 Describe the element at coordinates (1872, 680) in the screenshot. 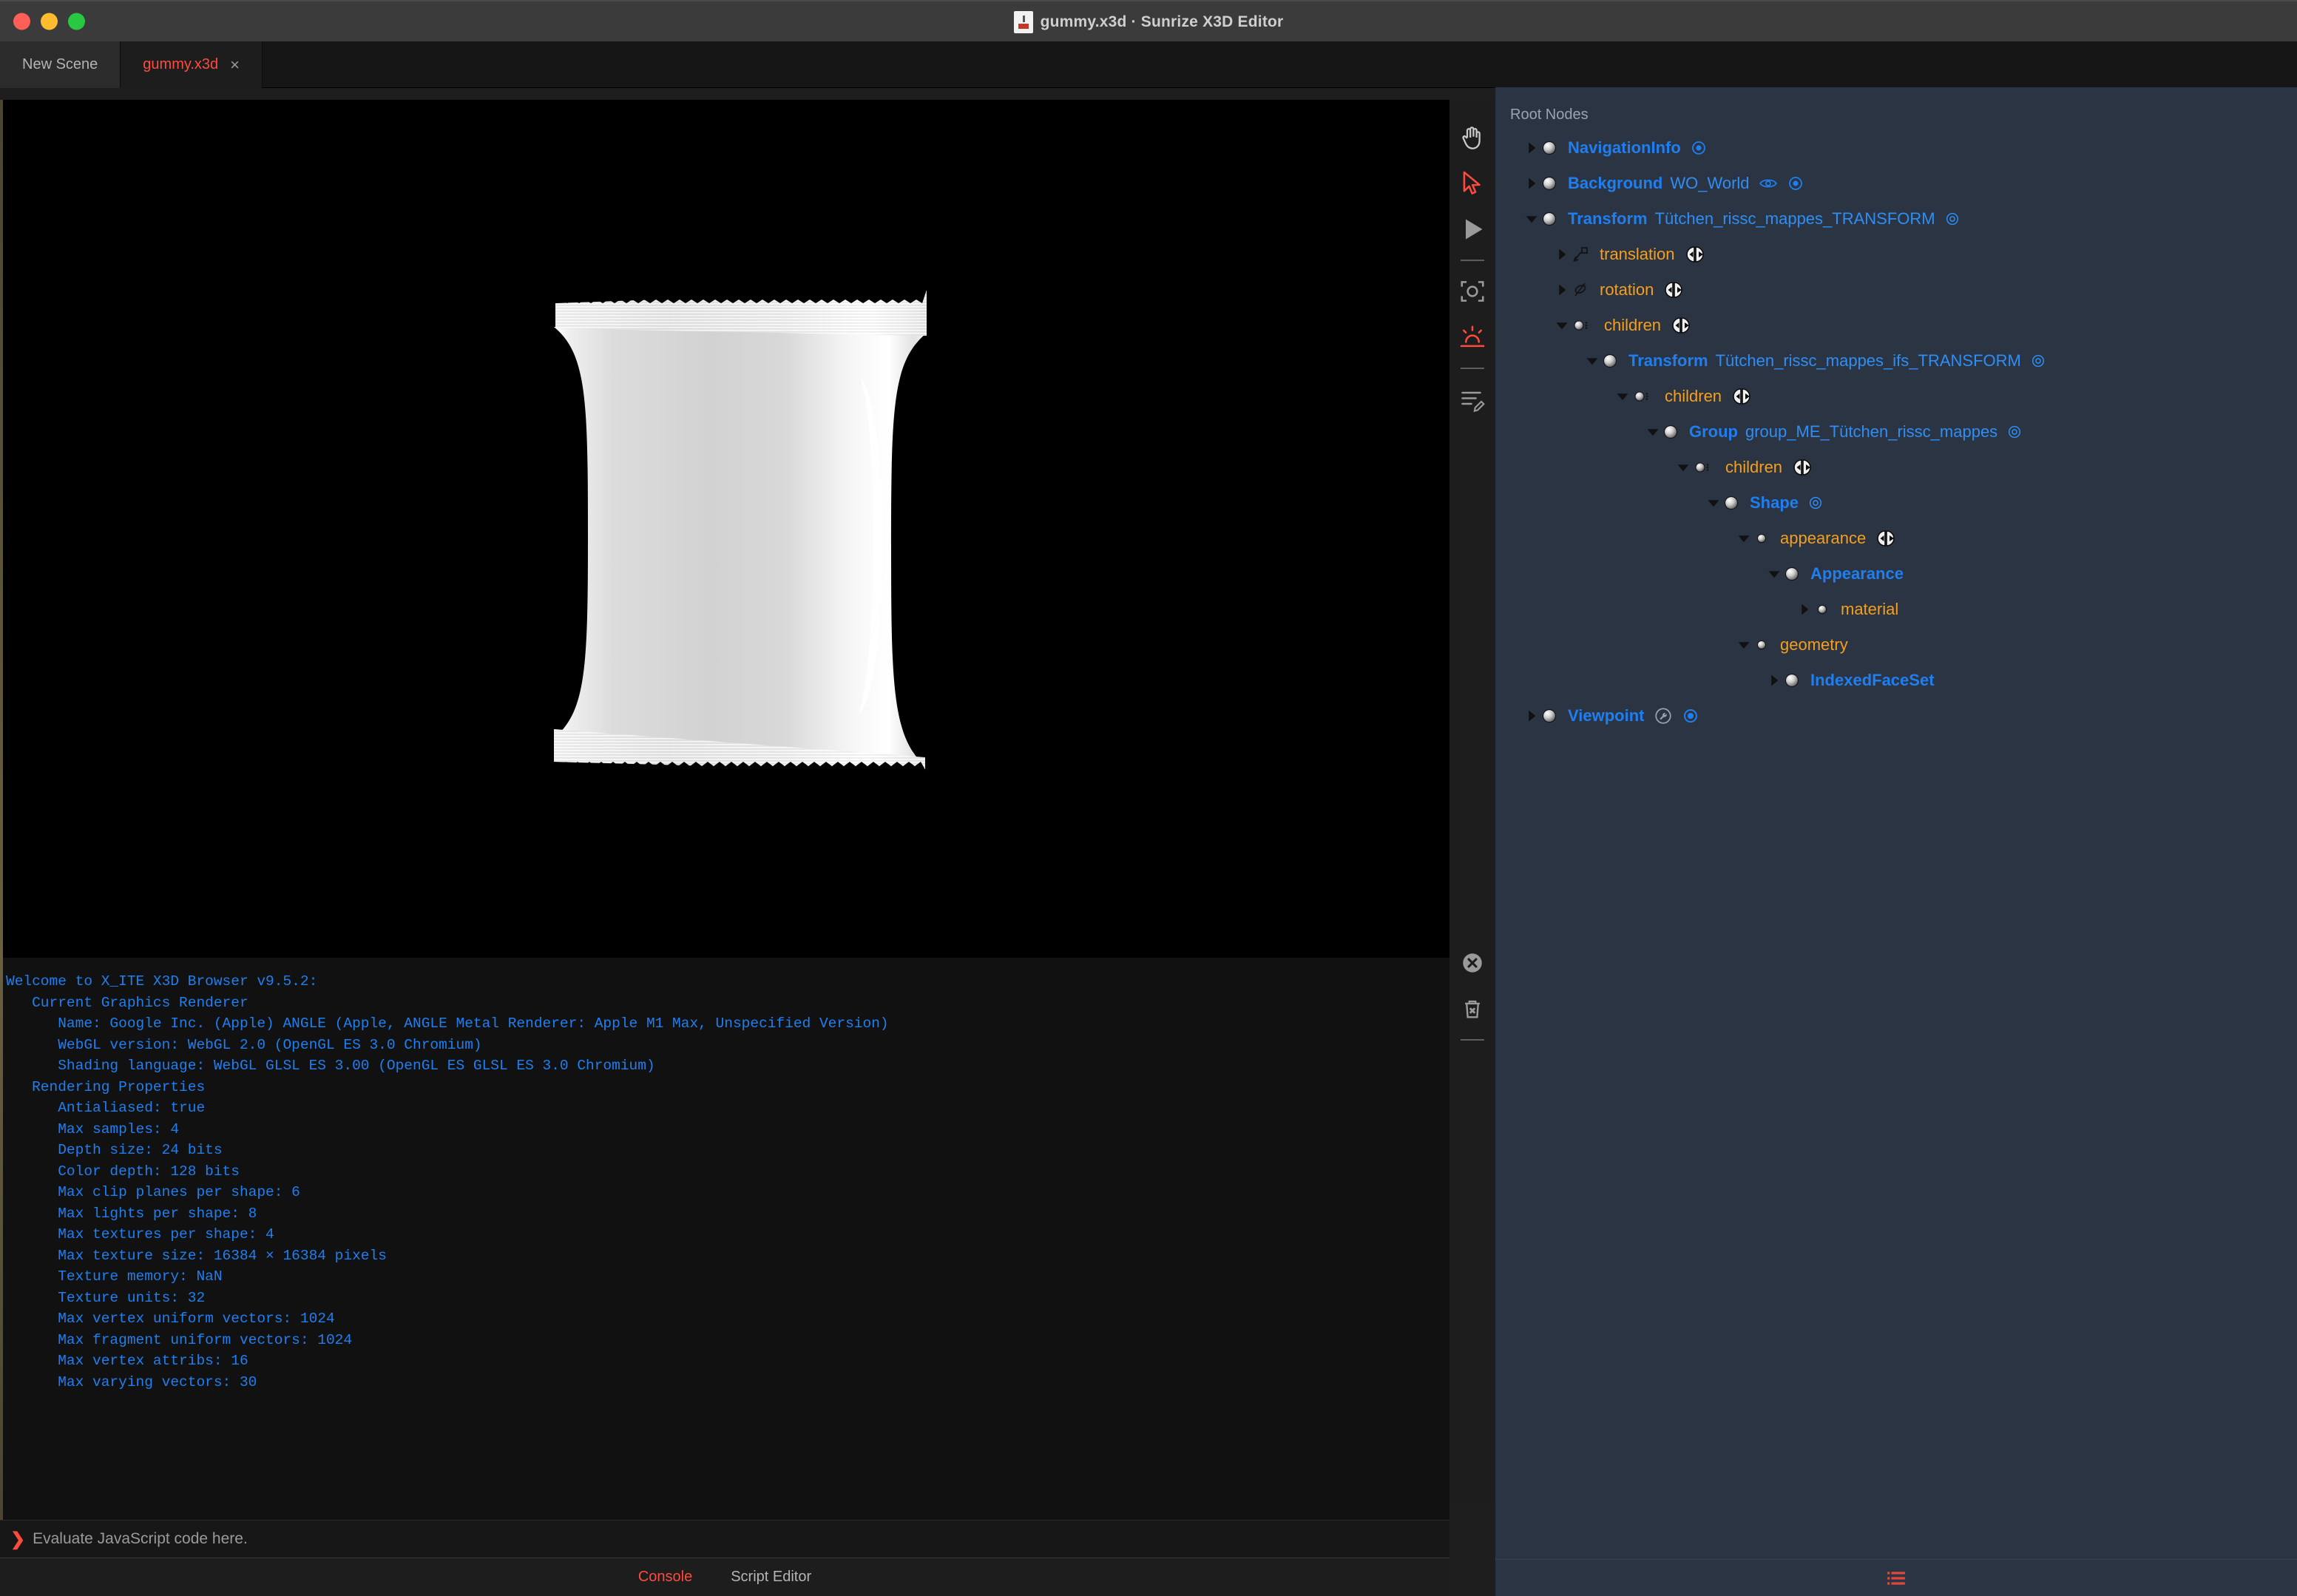

I see `node-type-label: IndexedFaceSet` at that location.